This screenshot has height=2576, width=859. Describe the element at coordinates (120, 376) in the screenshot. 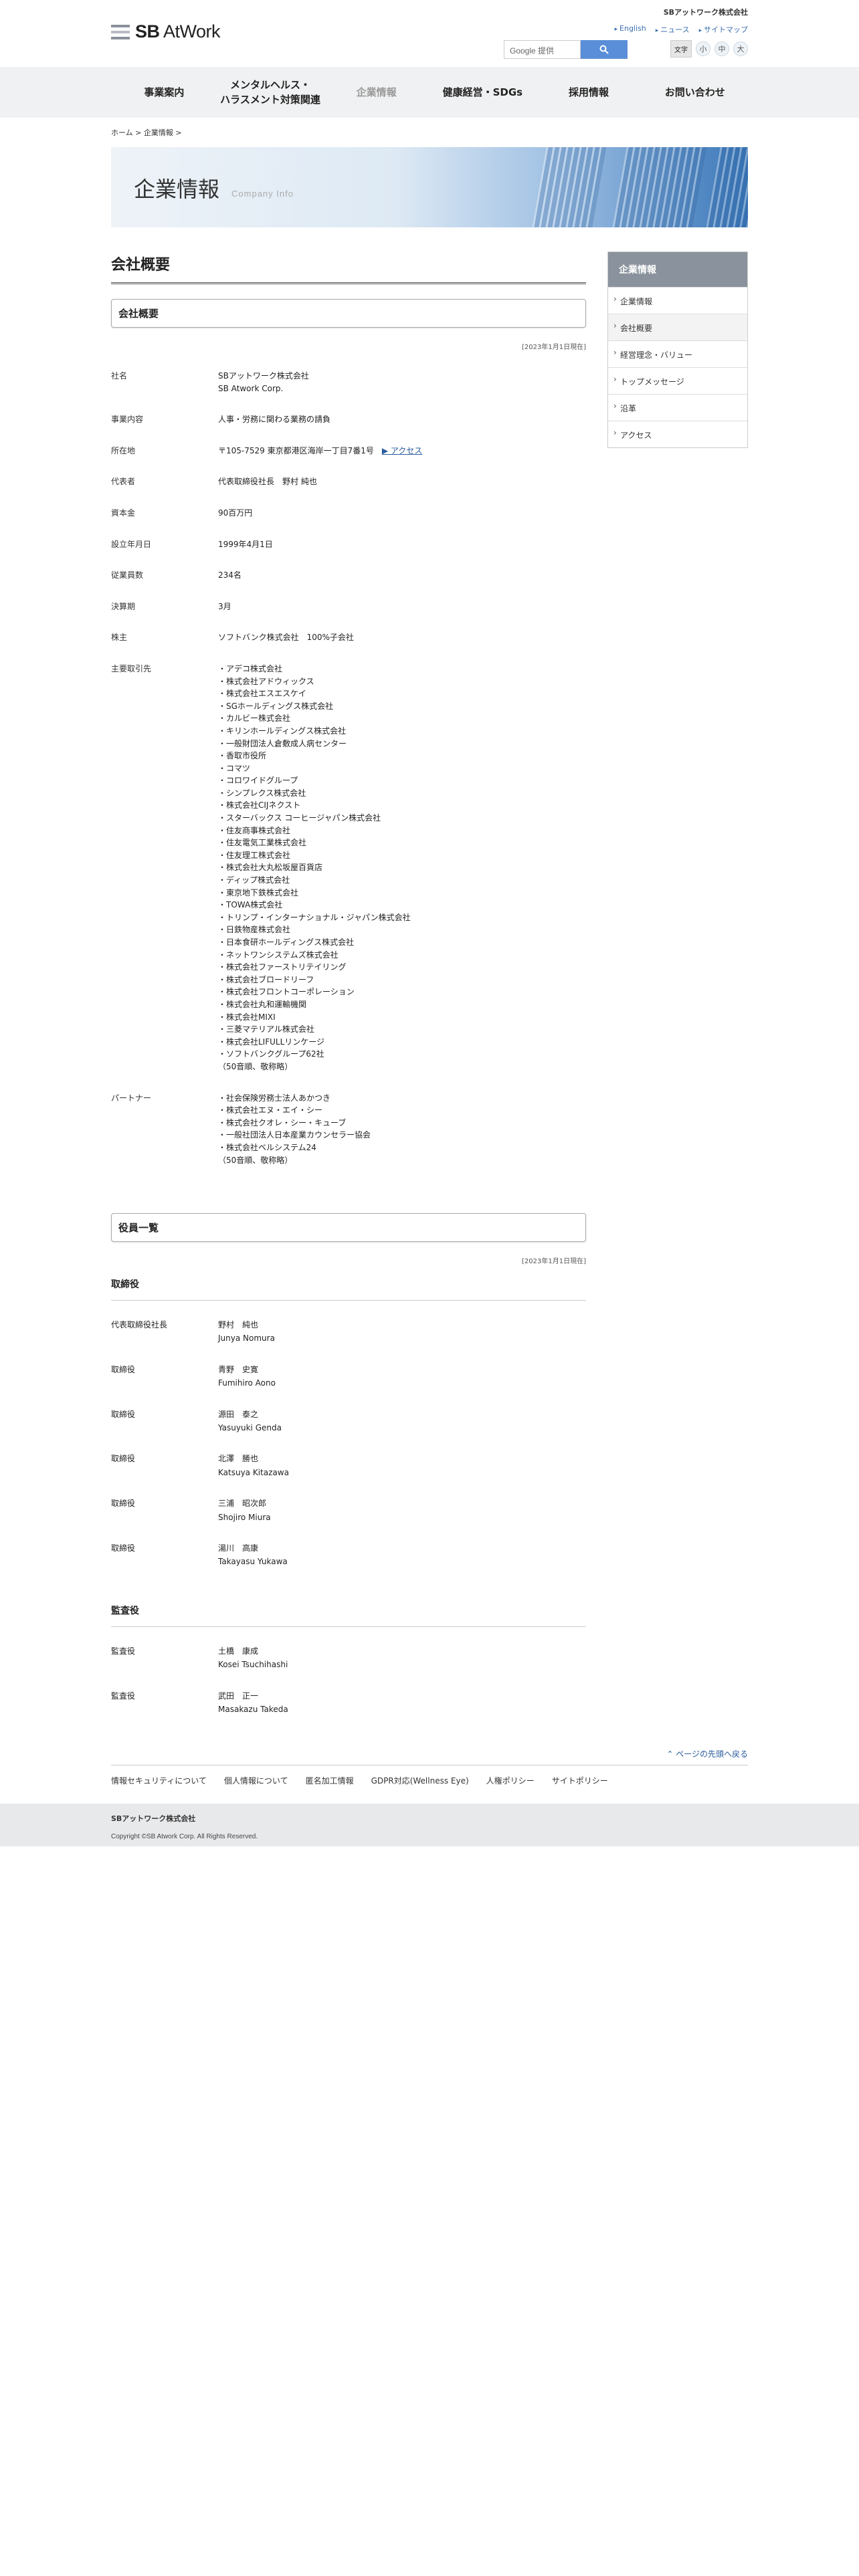

I see `overview-row-label: 社名` at that location.